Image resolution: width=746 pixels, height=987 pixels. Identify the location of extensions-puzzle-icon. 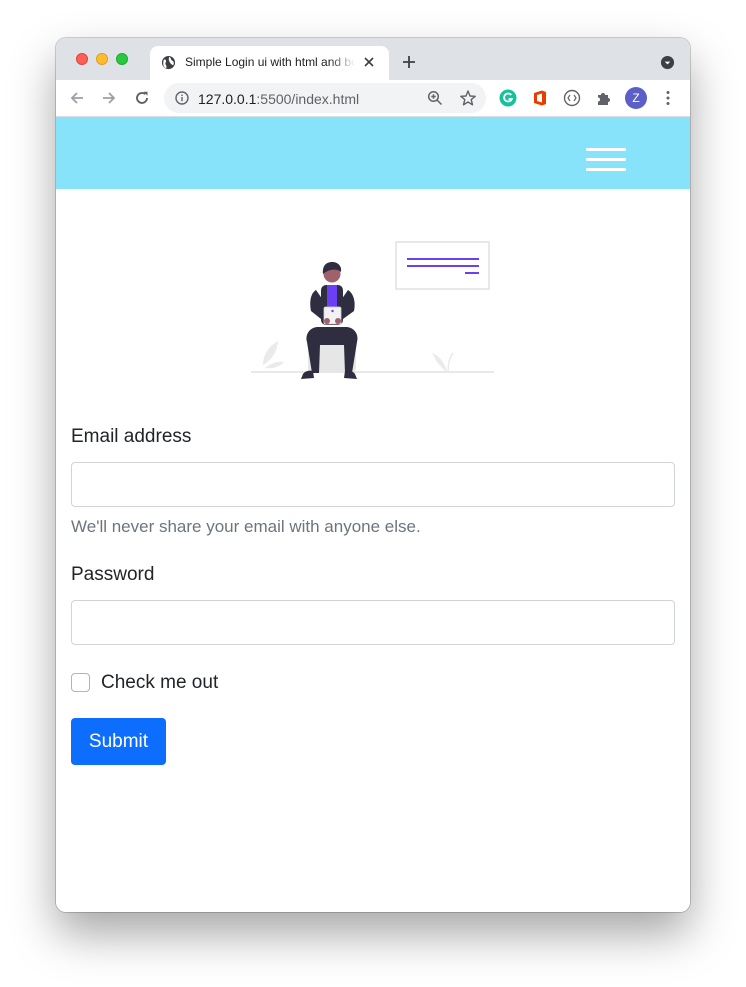
(604, 98).